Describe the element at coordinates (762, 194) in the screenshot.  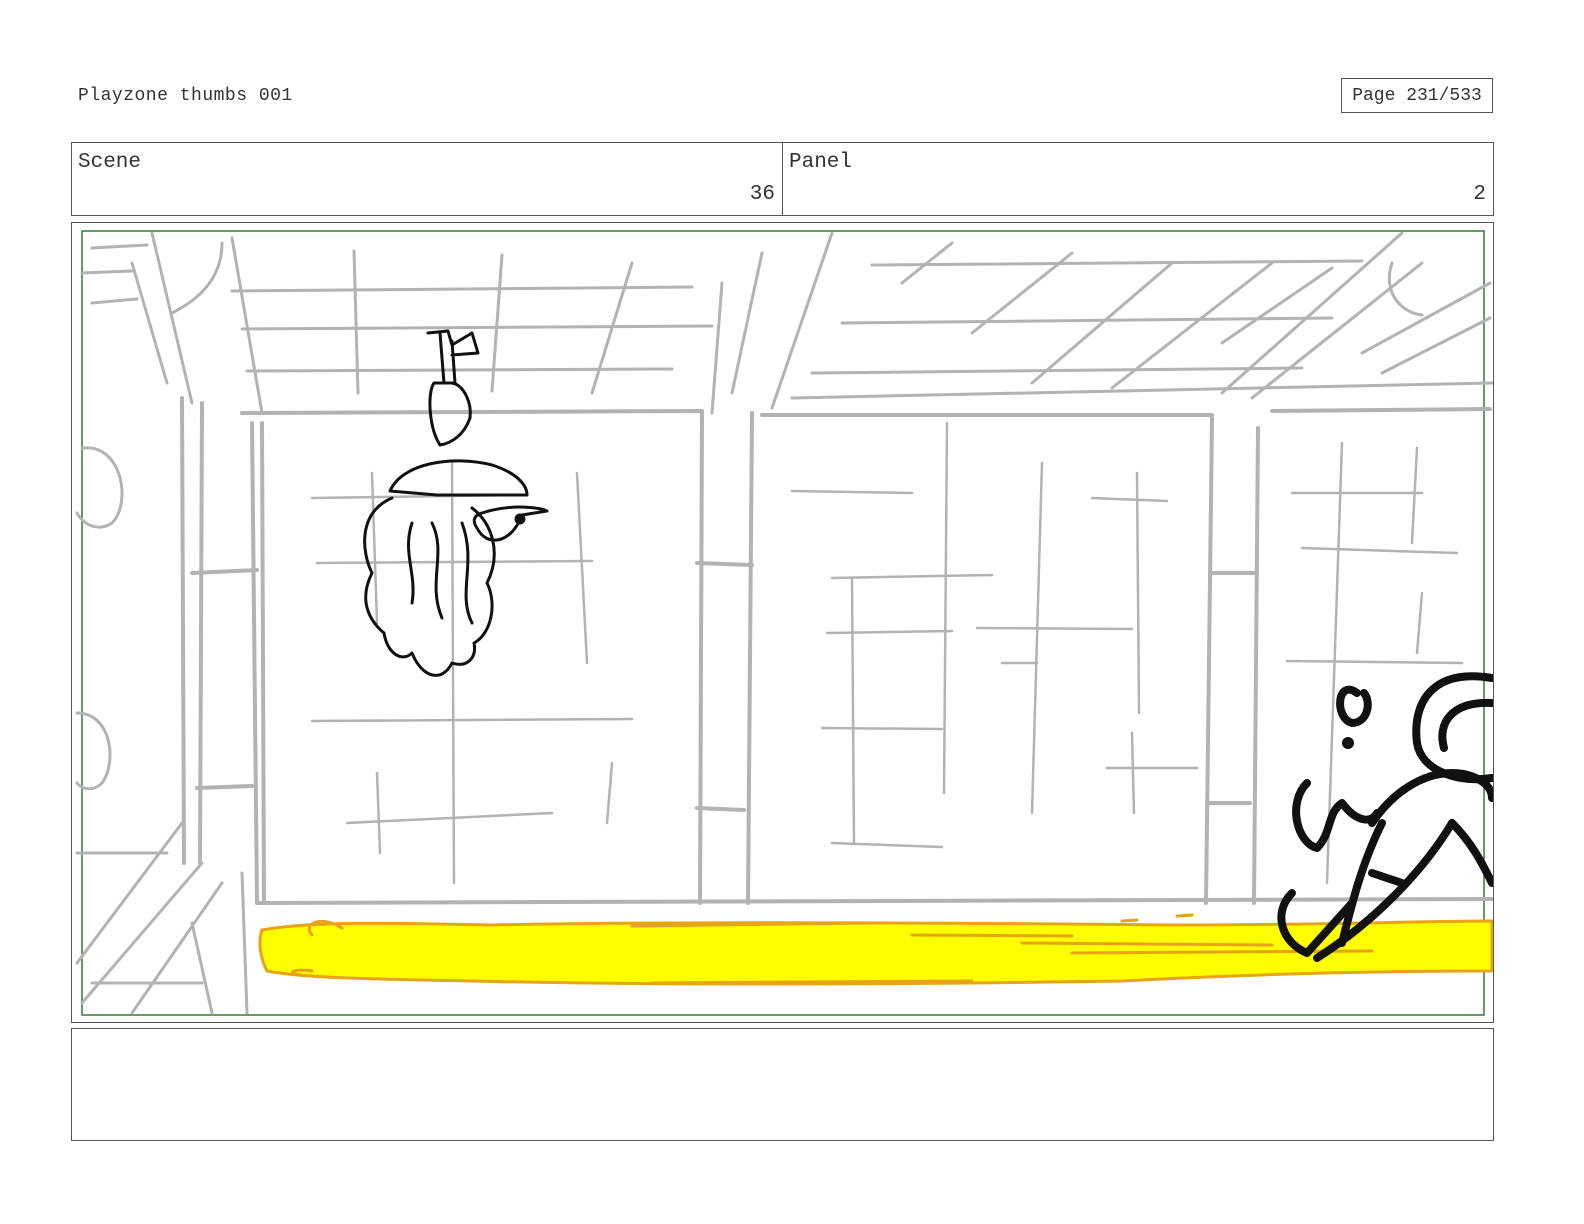
I see `scene-number: 36` at that location.